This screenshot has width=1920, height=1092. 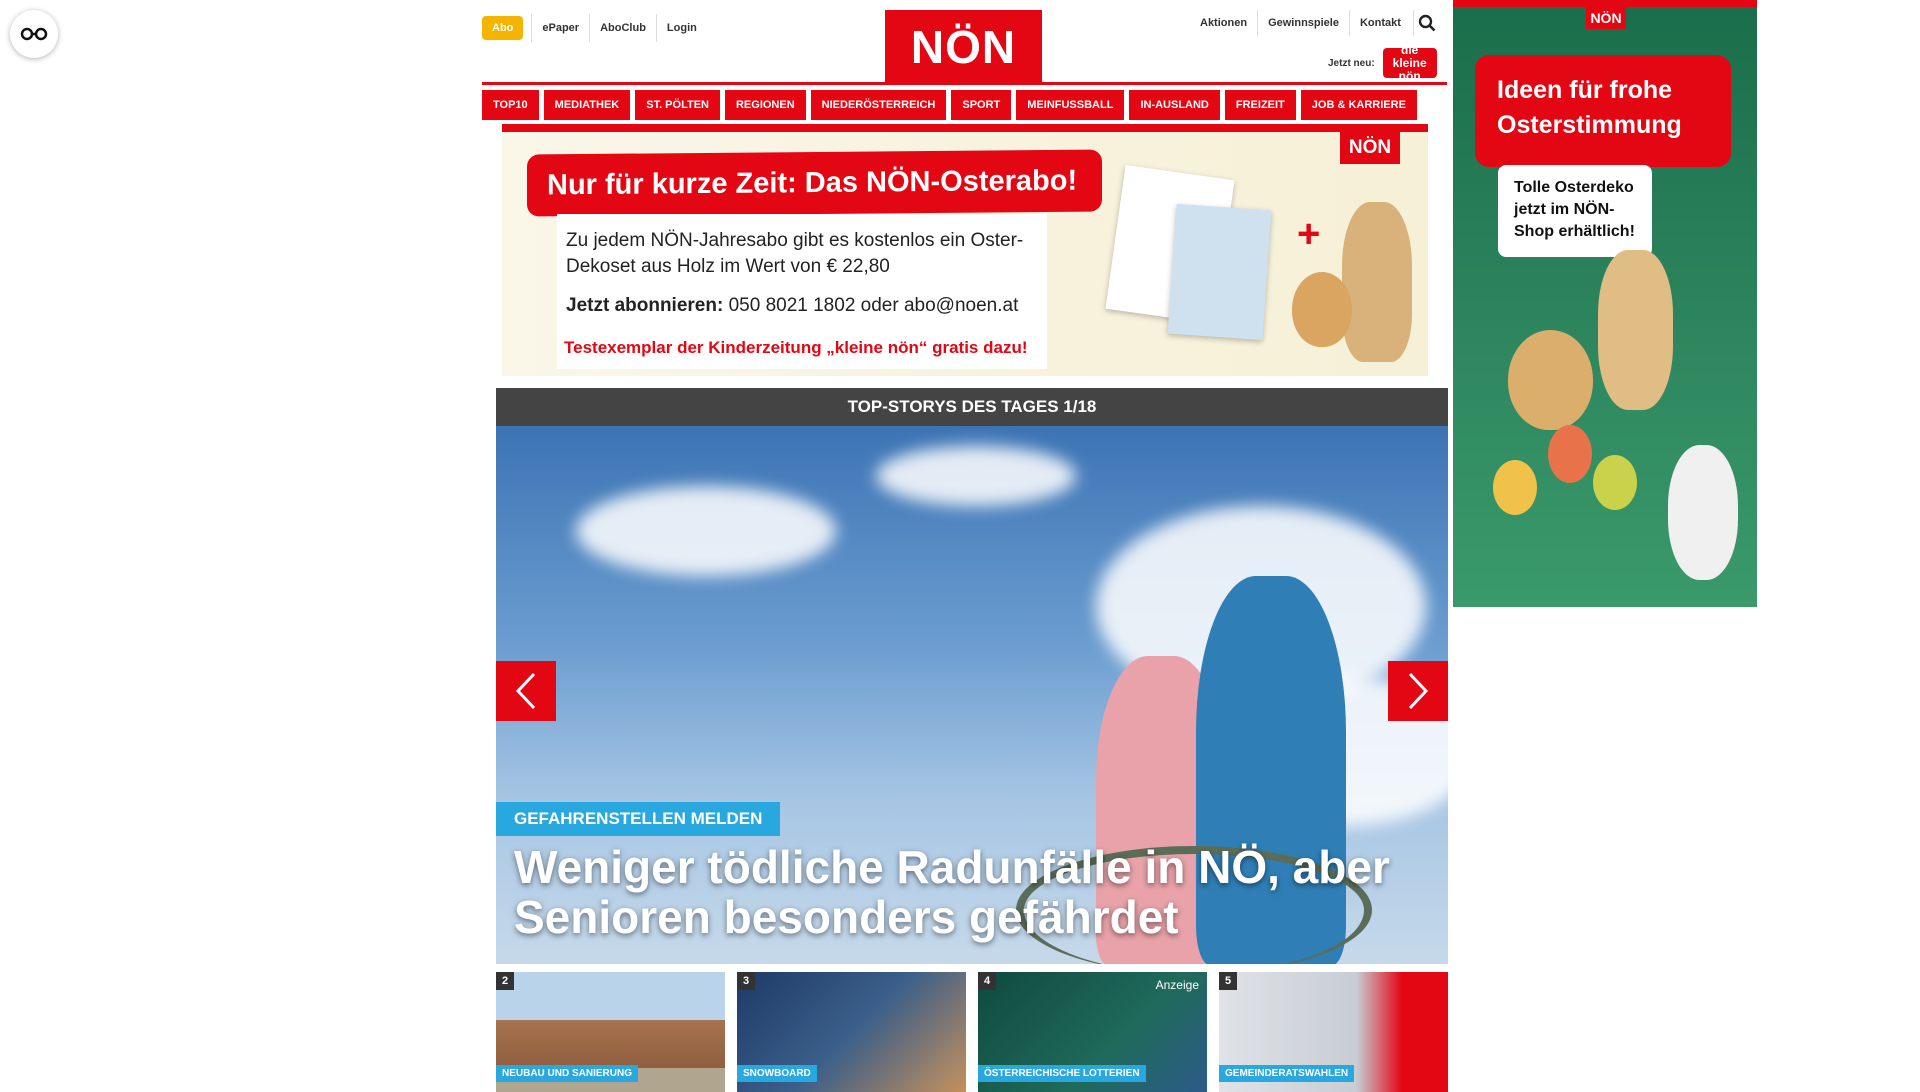 What do you see at coordinates (1351, 63) in the screenshot?
I see `jetzt-neu-label: Jetzt neu:` at bounding box center [1351, 63].